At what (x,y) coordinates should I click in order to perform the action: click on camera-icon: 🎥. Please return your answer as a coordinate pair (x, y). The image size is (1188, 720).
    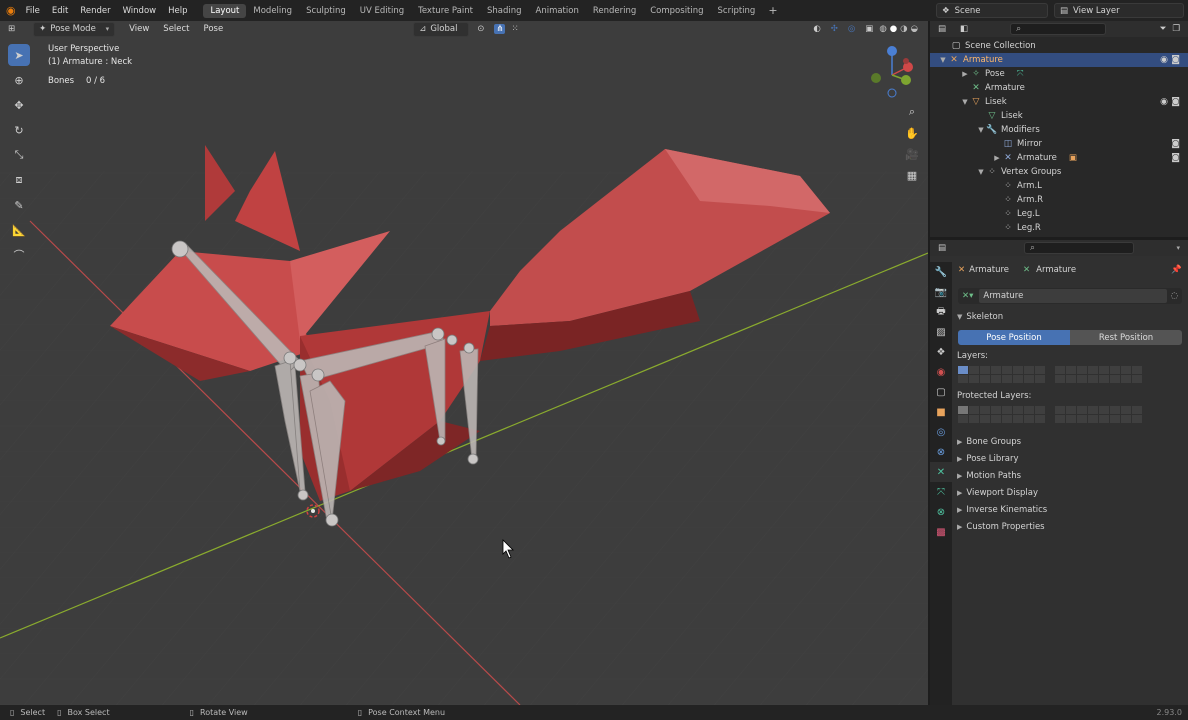
    Looking at the image, I should click on (912, 154).